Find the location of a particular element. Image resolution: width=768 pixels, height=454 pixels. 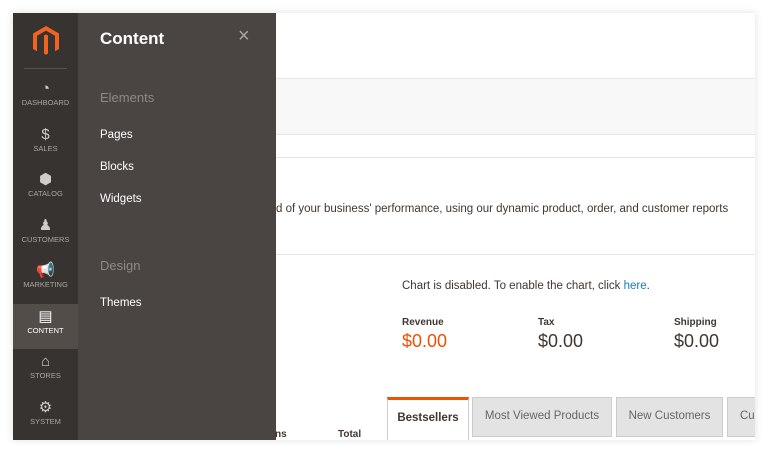

nav-item-marketing: 📢 MARKETING is located at coordinates (45, 280).